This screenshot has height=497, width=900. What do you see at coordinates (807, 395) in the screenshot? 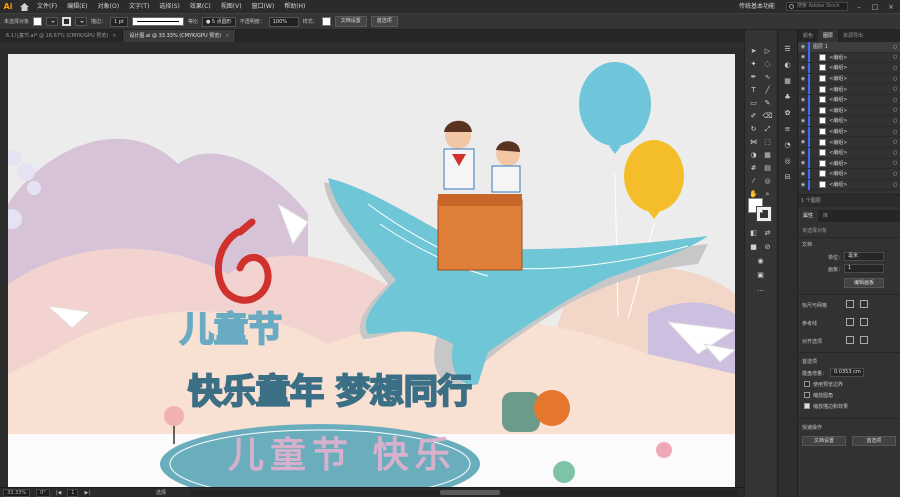
I see `checkbox-scale-corners` at bounding box center [807, 395].